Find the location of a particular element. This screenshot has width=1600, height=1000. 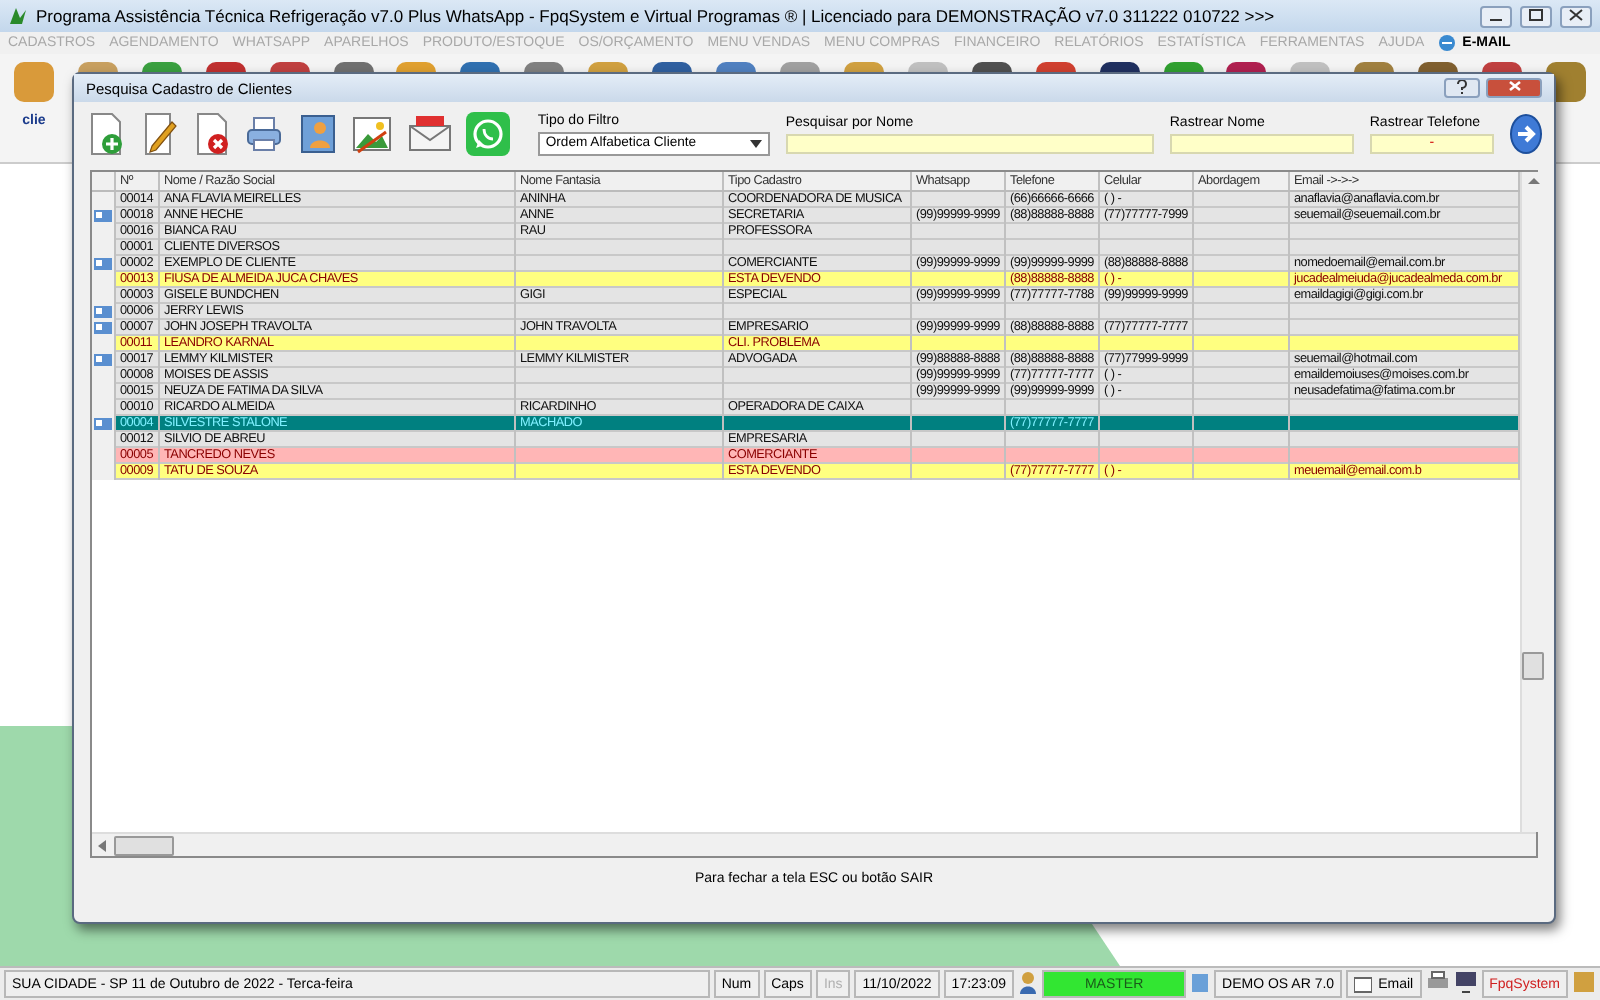

restore-icon is located at coordinates (1536, 14).